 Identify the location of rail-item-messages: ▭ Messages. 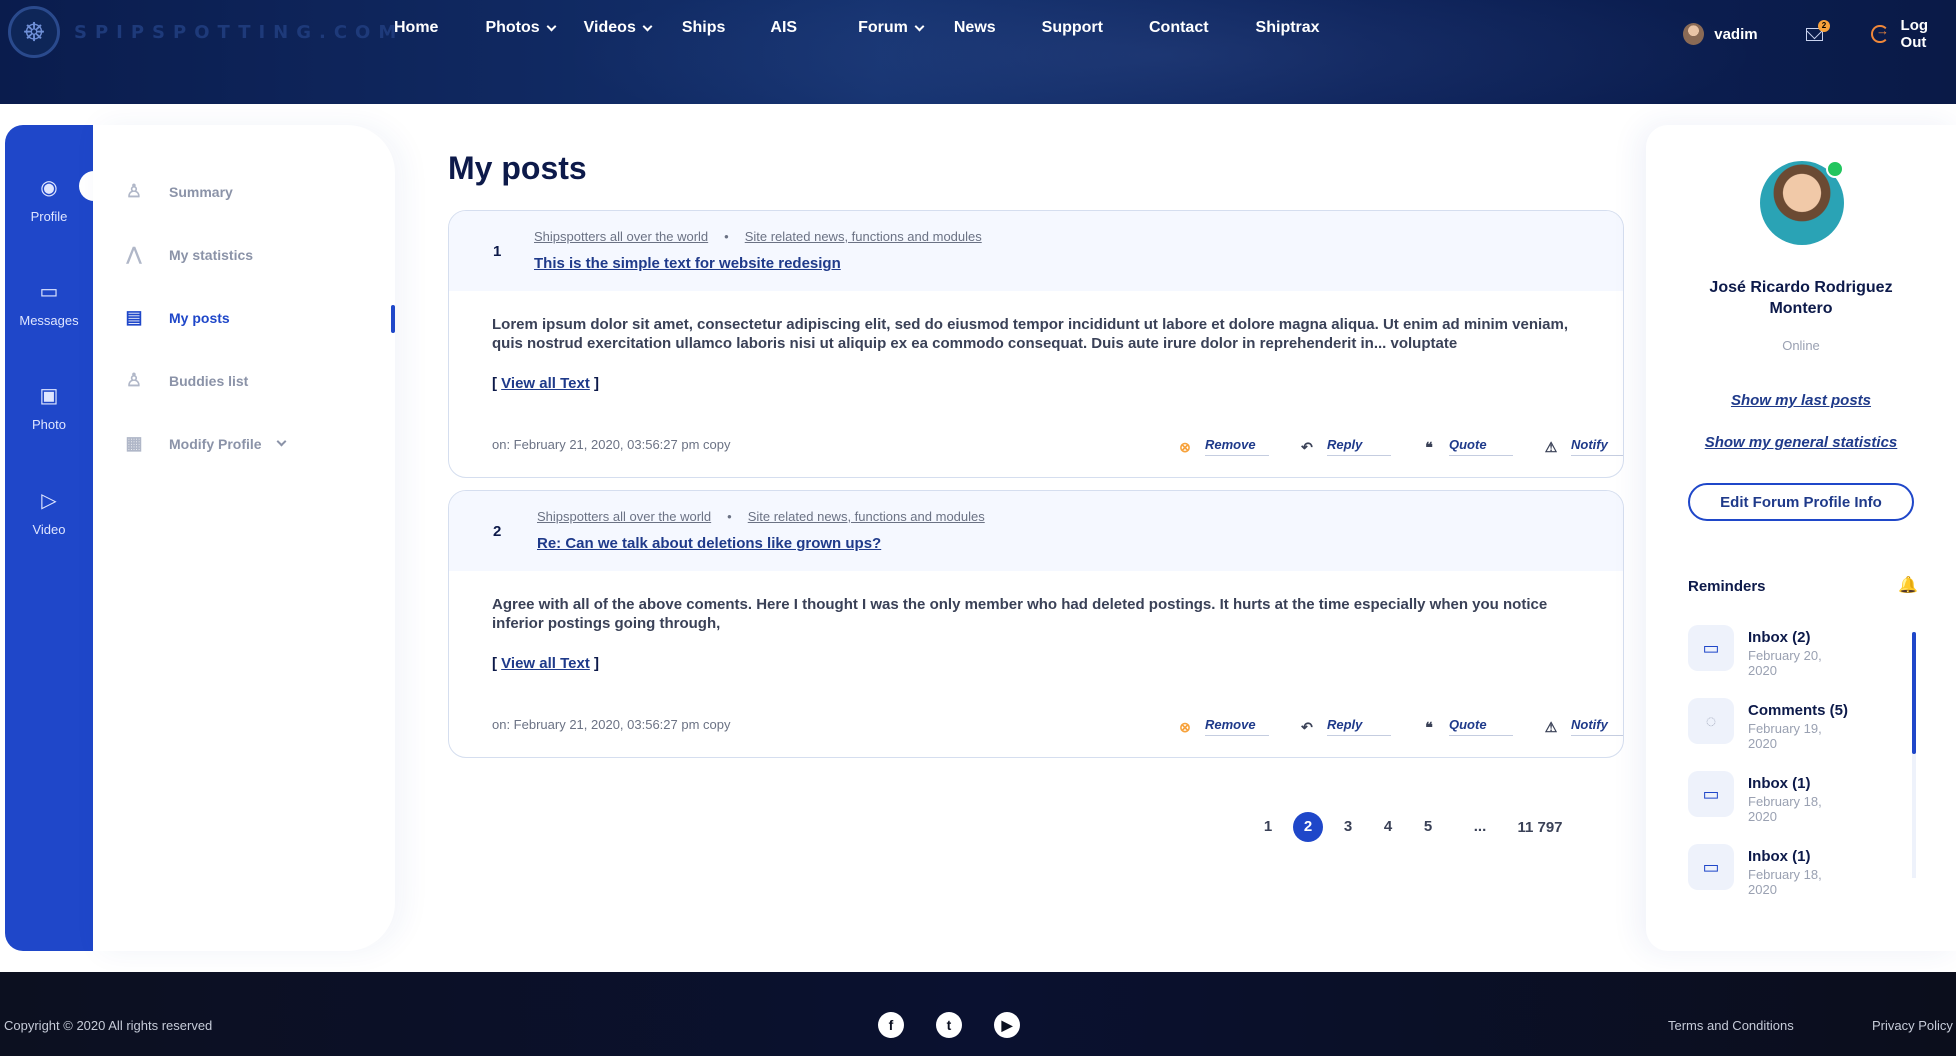
(49, 304).